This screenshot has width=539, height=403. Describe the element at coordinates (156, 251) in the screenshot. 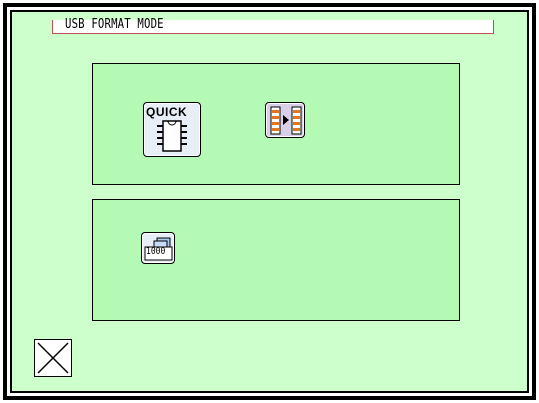

I see `counter-label: 1000` at that location.